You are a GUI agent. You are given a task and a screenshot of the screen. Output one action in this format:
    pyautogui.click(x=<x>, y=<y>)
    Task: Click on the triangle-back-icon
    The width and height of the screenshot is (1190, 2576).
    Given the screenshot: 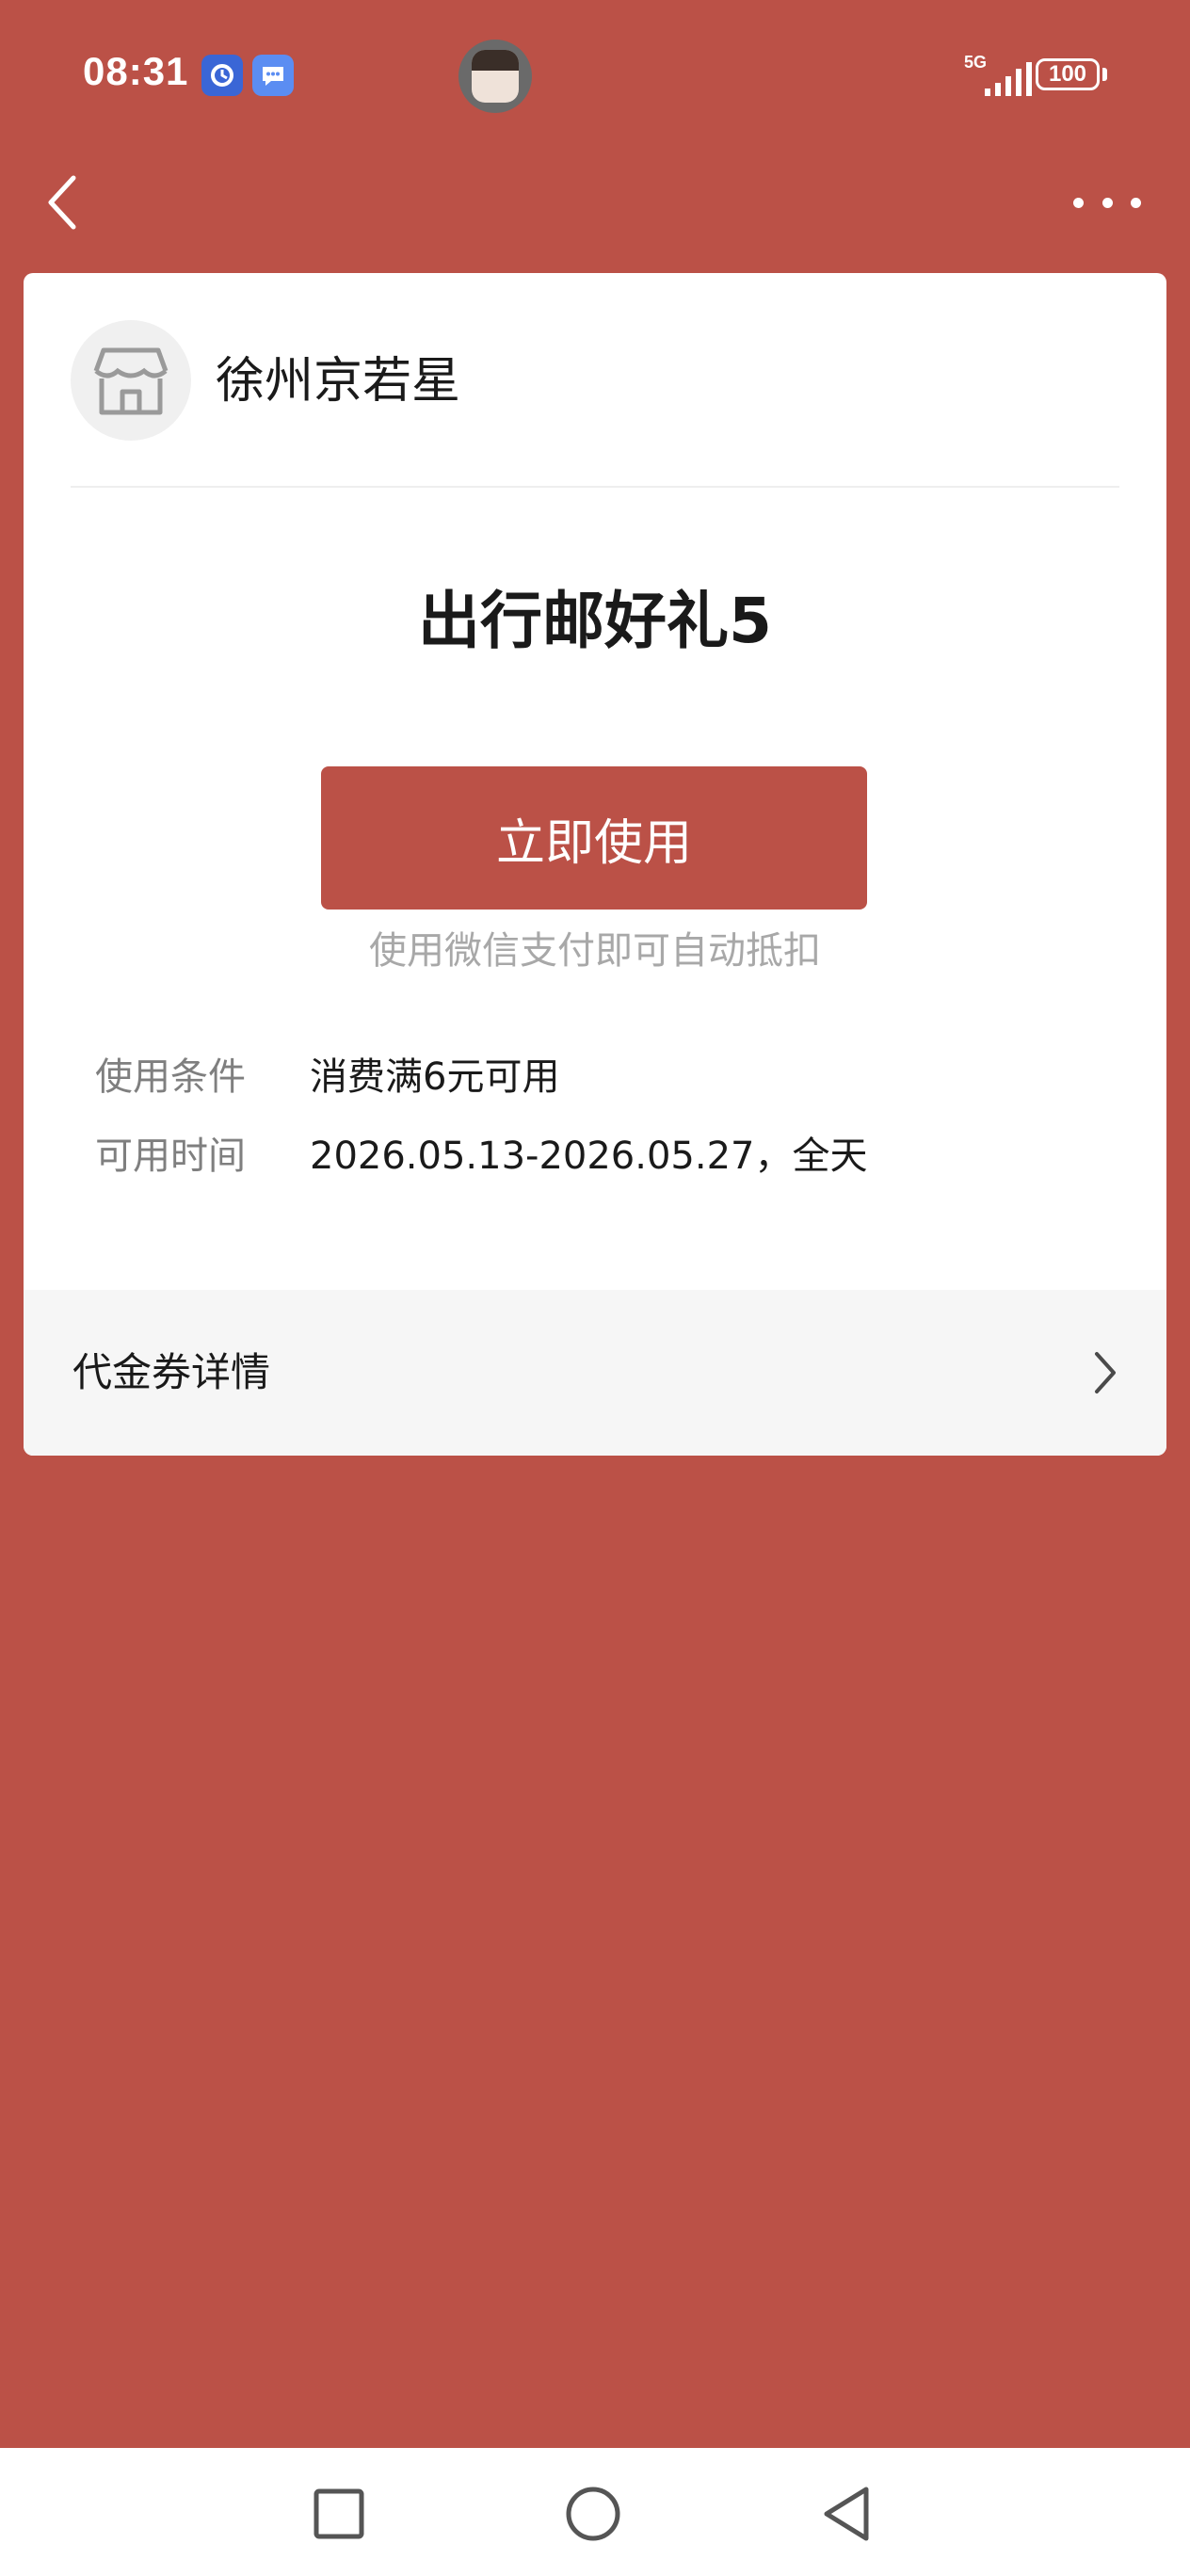 What is the action you would take?
    pyautogui.click(x=846, y=2514)
    